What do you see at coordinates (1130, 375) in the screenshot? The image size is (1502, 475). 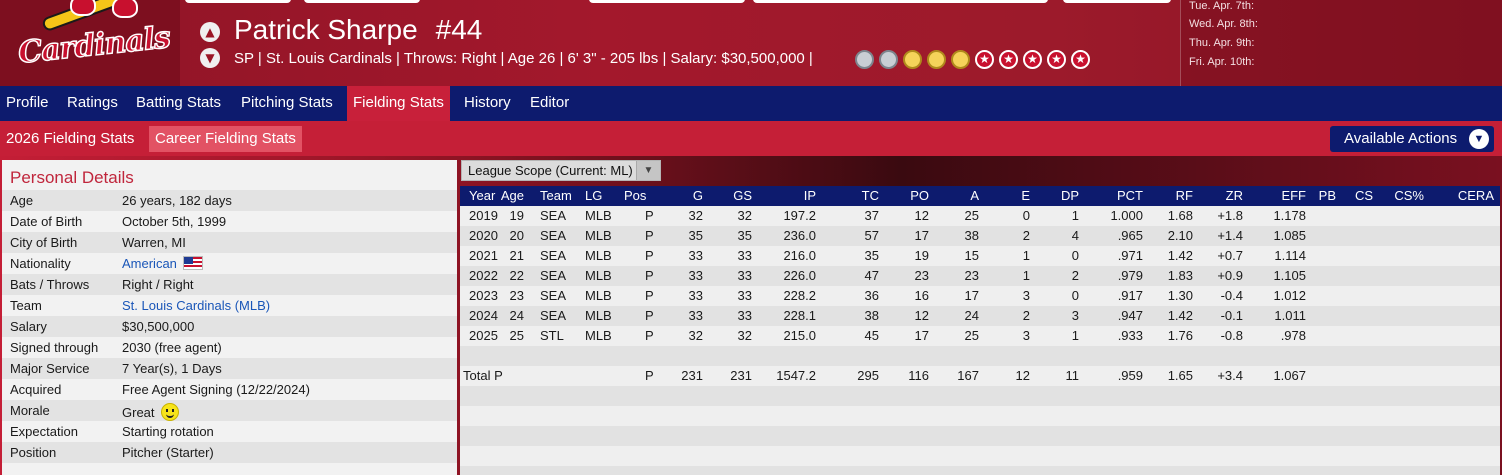 I see `table-cell: .959` at bounding box center [1130, 375].